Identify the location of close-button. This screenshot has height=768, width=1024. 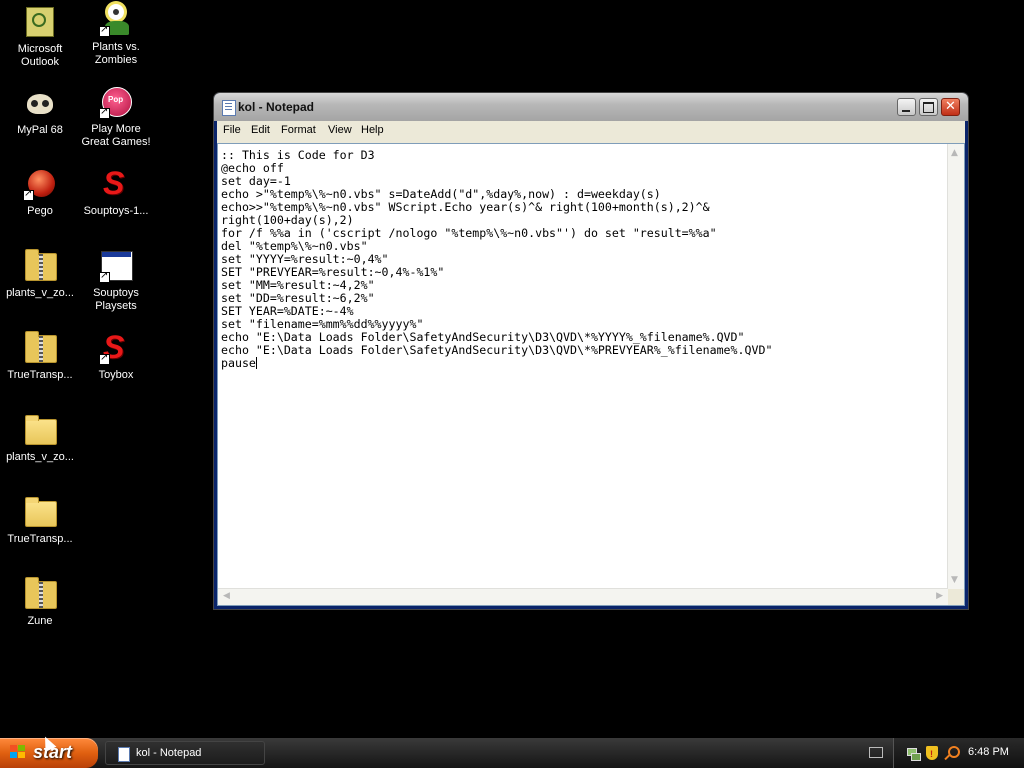
(950, 107).